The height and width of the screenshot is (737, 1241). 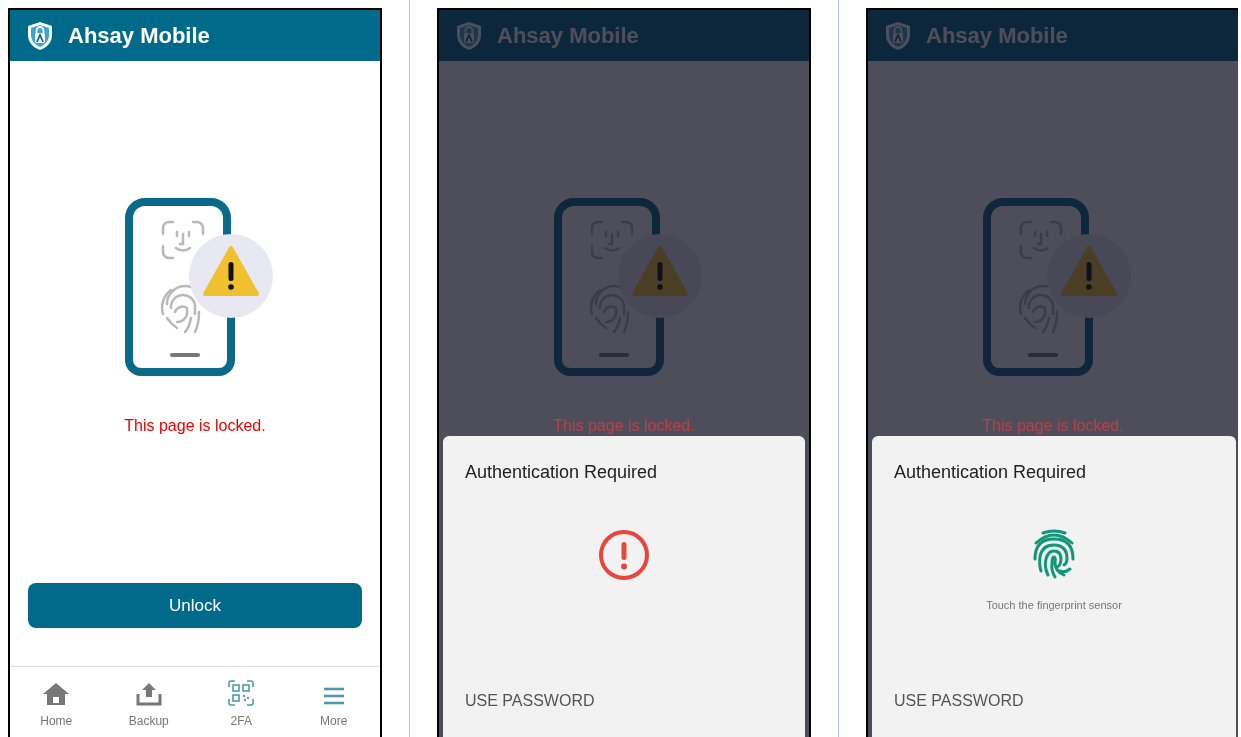 I want to click on qr-code-icon, so click(x=241, y=693).